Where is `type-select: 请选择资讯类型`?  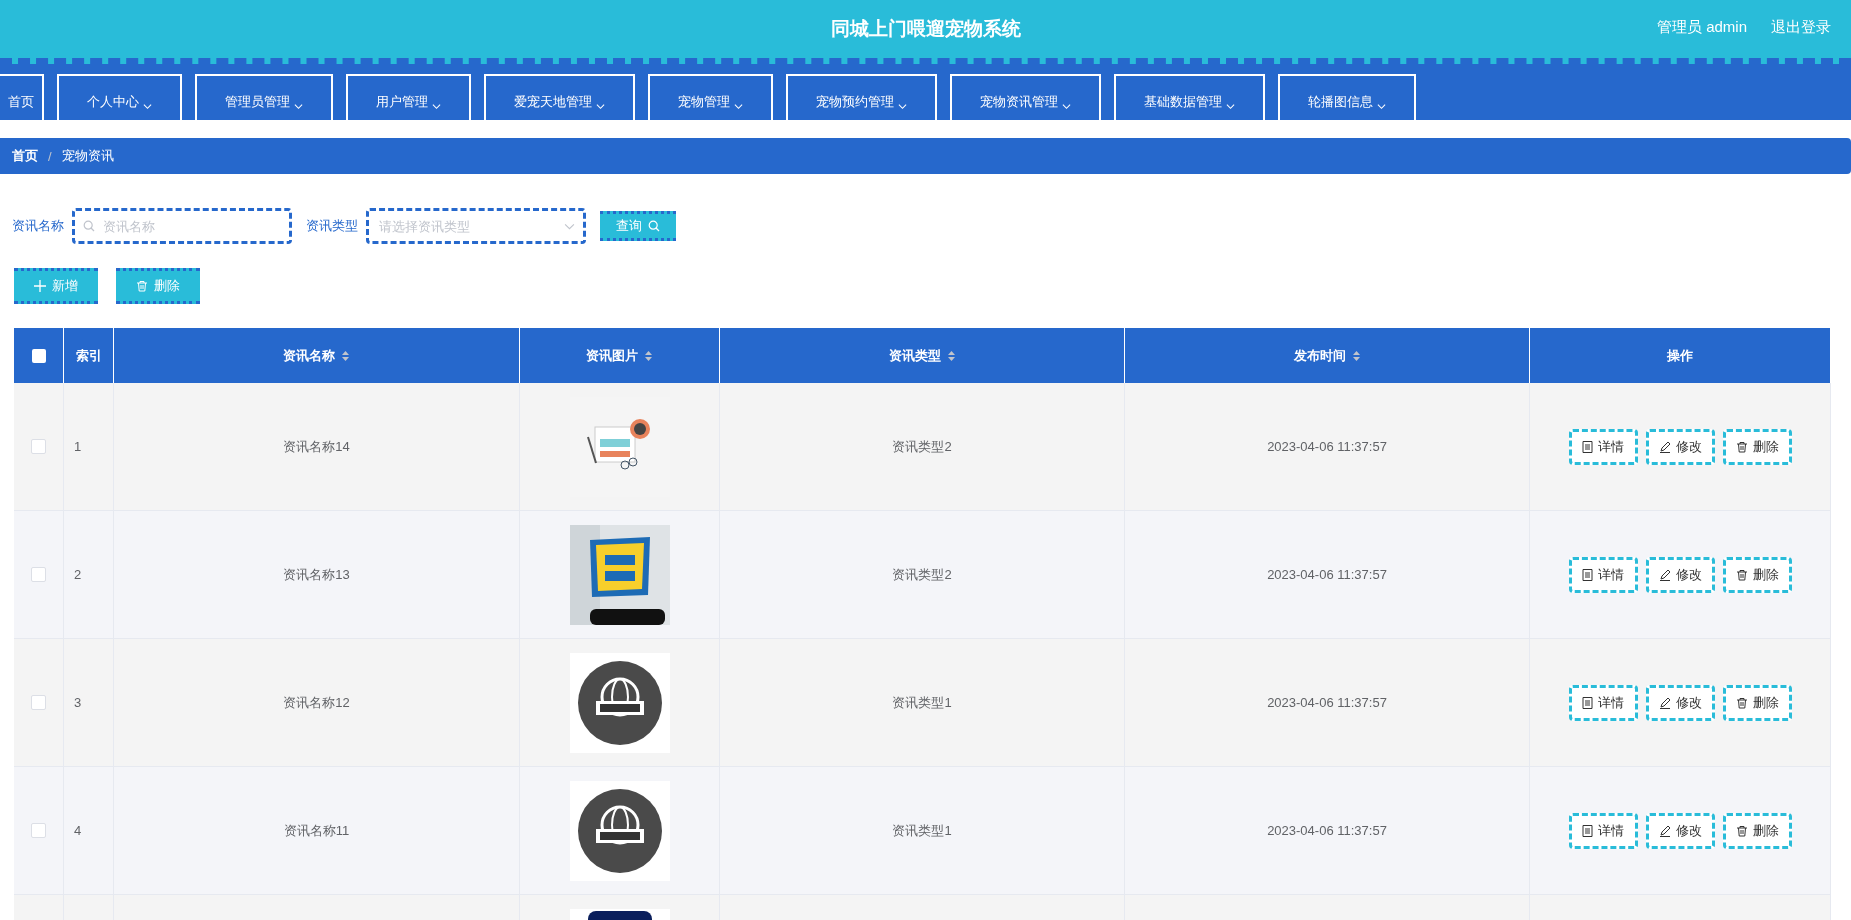 type-select: 请选择资讯类型 is located at coordinates (476, 226).